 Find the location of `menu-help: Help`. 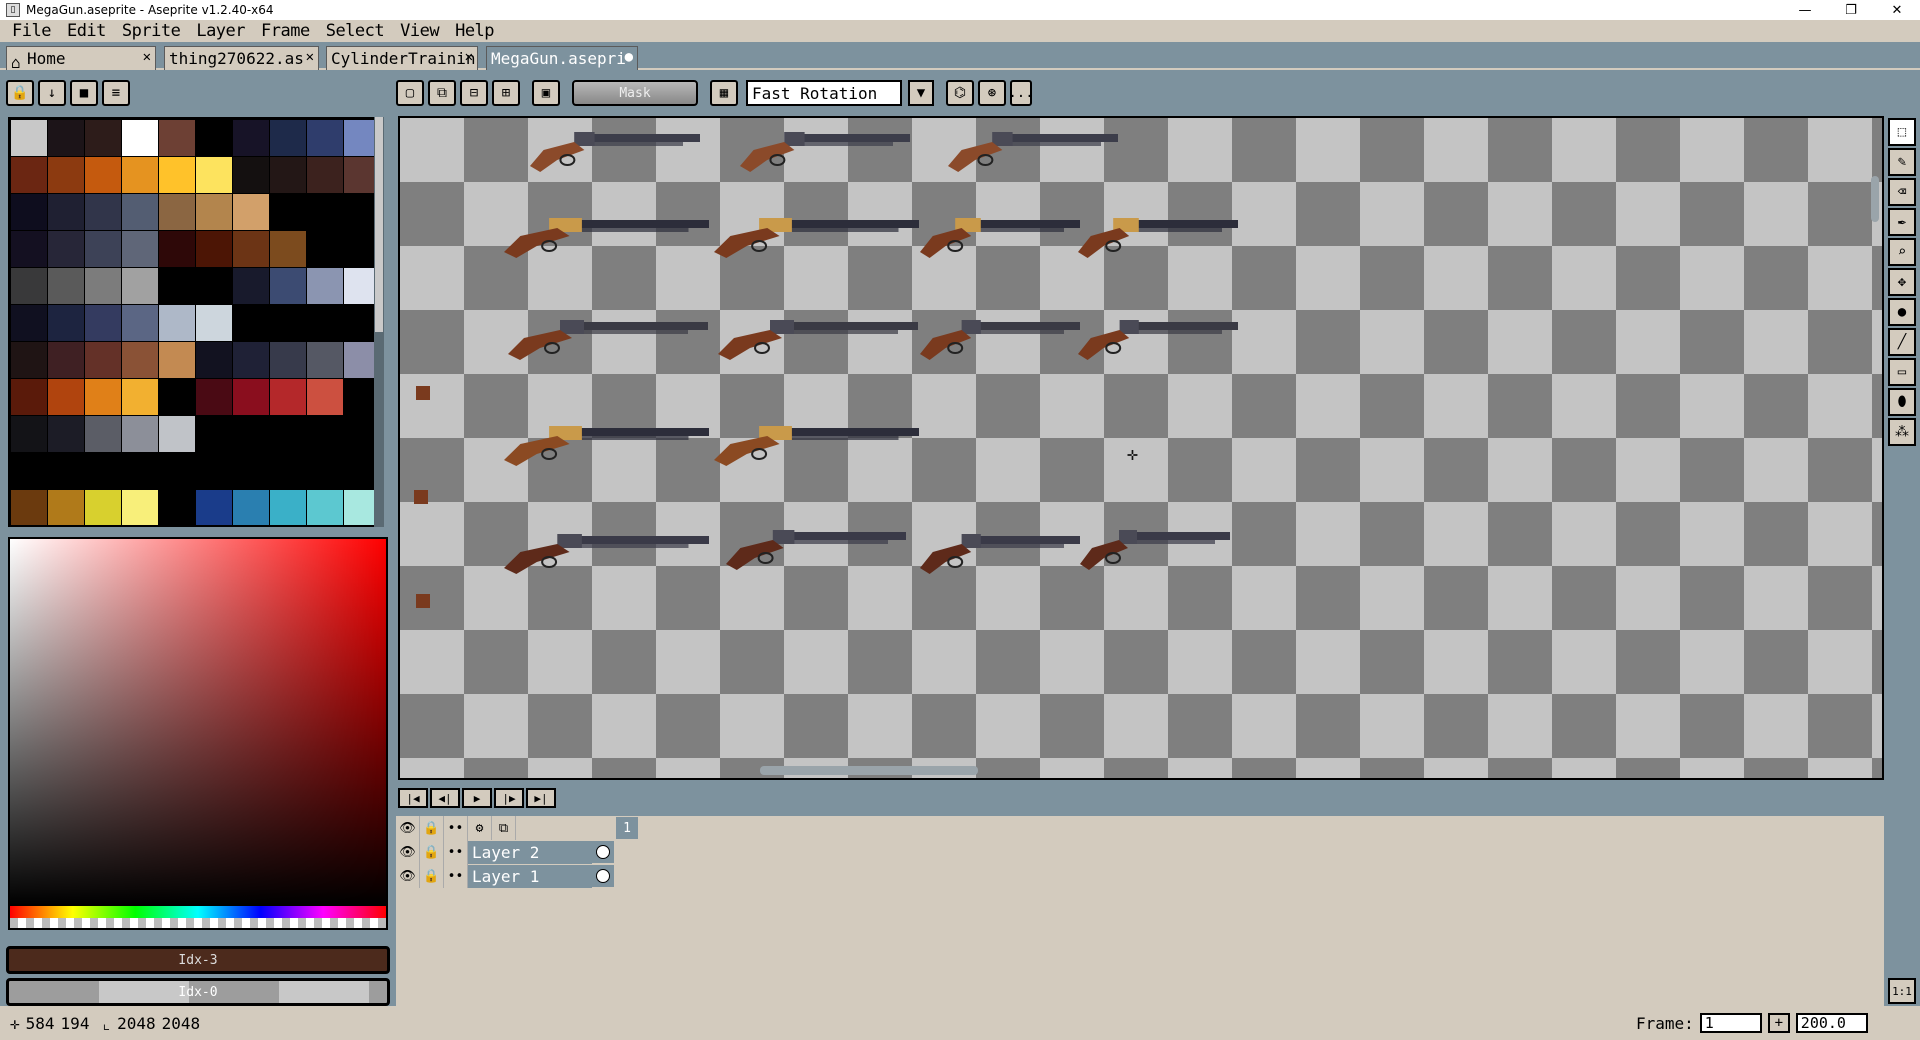

menu-help: Help is located at coordinates (474, 31).